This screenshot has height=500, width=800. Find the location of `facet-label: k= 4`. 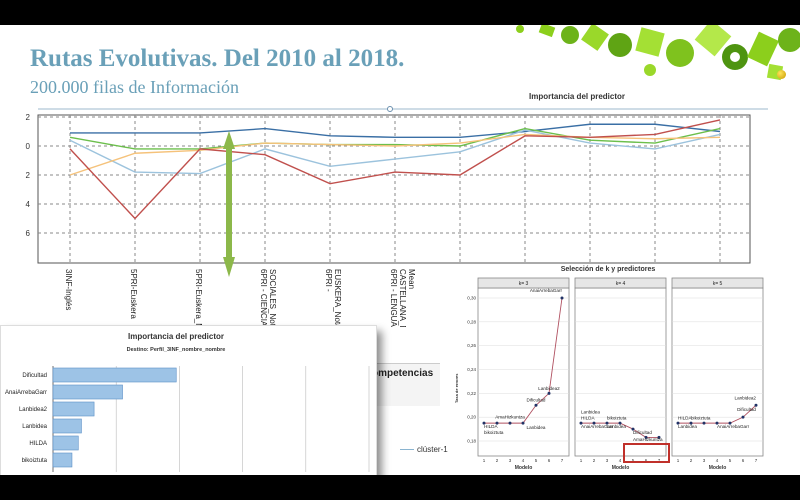

facet-label: k= 4 is located at coordinates (621, 284).